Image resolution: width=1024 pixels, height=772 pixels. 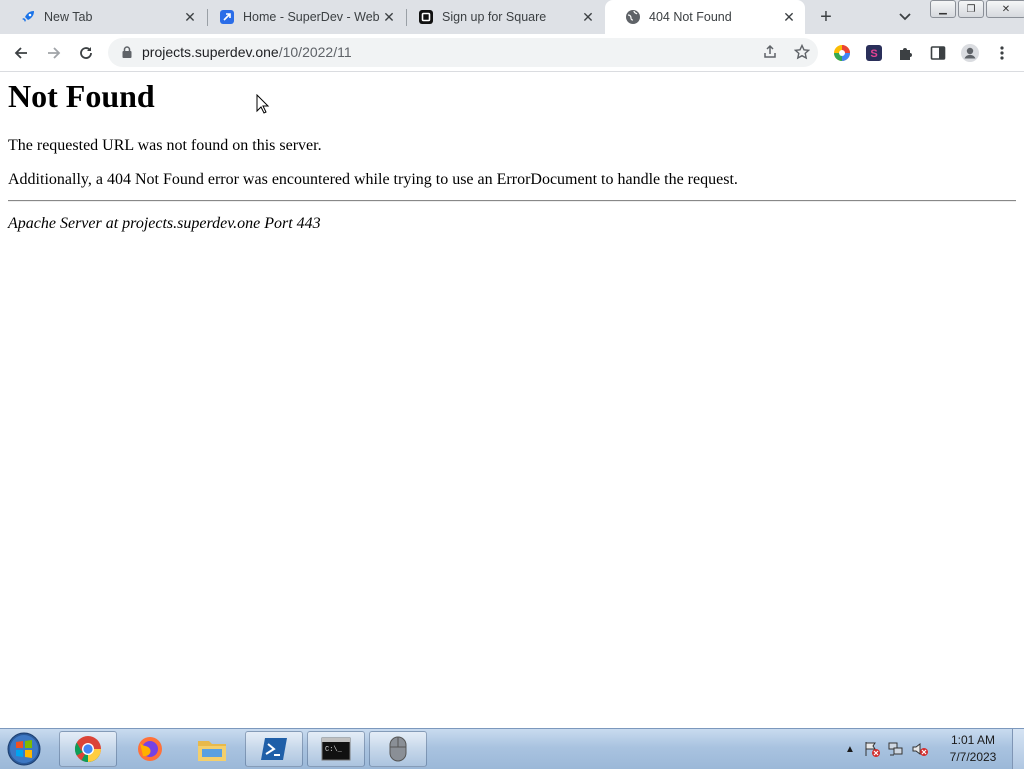 I want to click on globe-icon, so click(x=633, y=17).